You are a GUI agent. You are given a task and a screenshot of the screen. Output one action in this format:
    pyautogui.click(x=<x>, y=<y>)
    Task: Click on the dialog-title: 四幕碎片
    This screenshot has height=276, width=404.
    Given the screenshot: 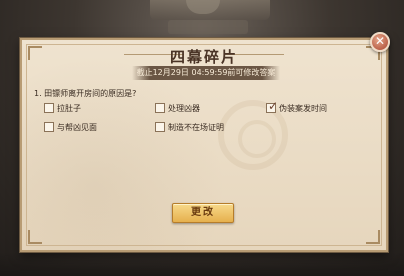 What is the action you would take?
    pyautogui.click(x=203, y=57)
    